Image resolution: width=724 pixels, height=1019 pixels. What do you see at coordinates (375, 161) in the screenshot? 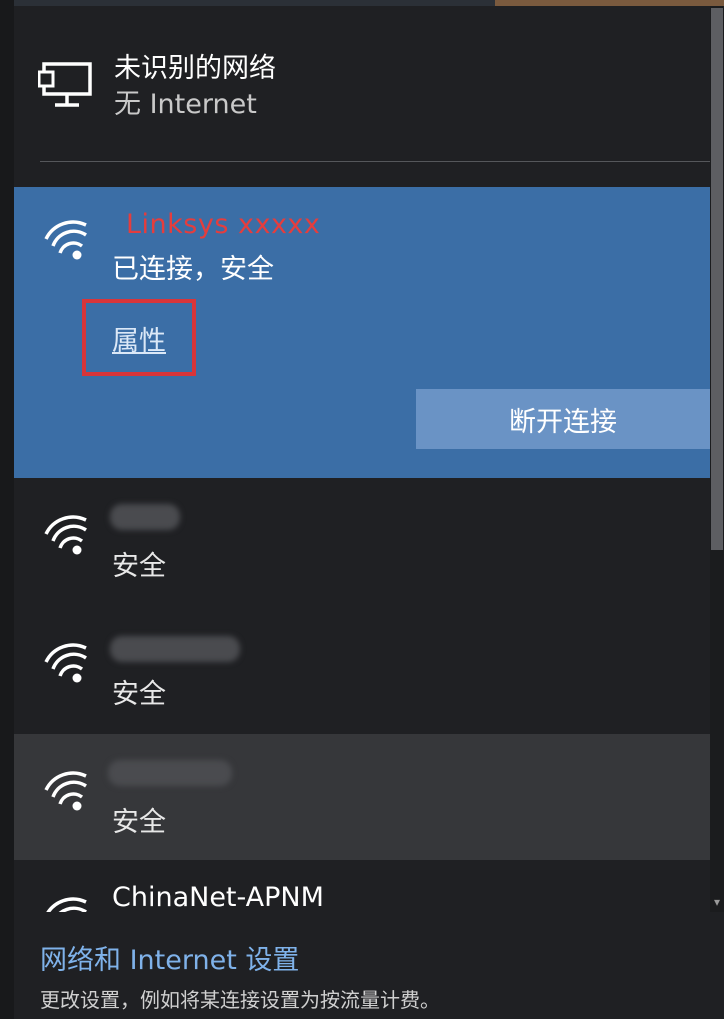
I see `section-divider` at bounding box center [375, 161].